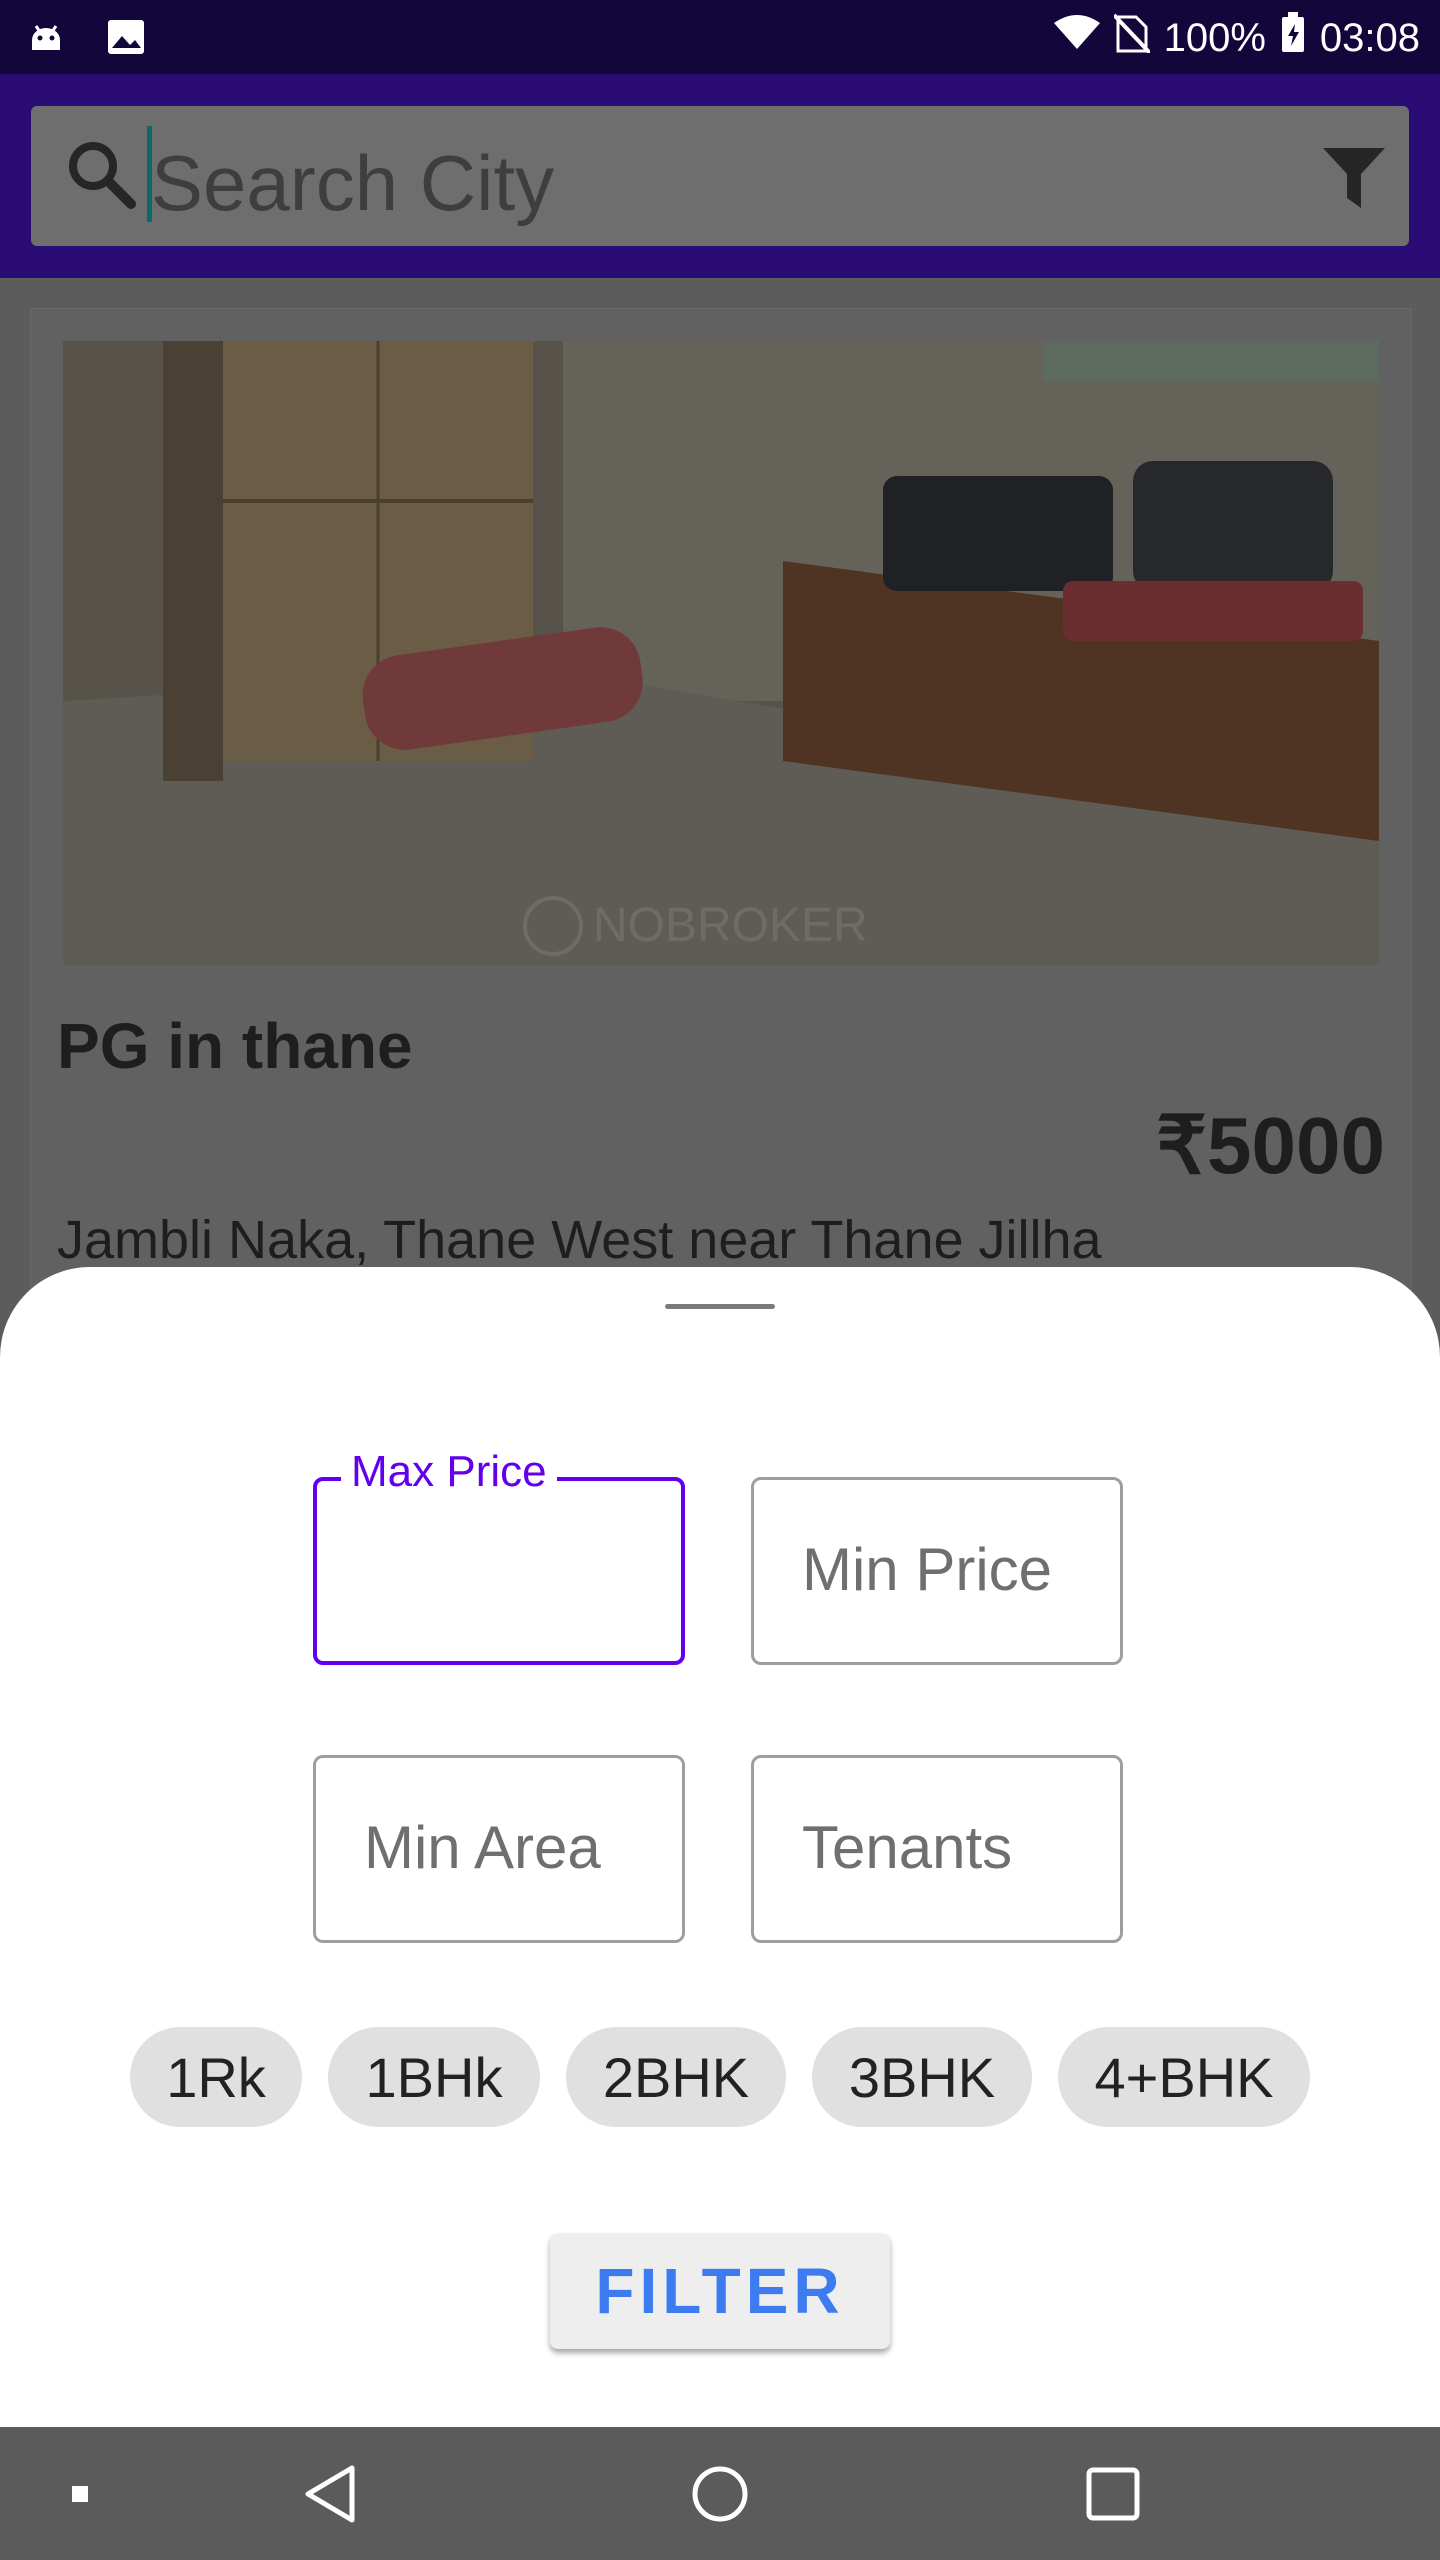 The width and height of the screenshot is (1440, 2560). What do you see at coordinates (330, 2493) in the screenshot?
I see `back-triangle-icon` at bounding box center [330, 2493].